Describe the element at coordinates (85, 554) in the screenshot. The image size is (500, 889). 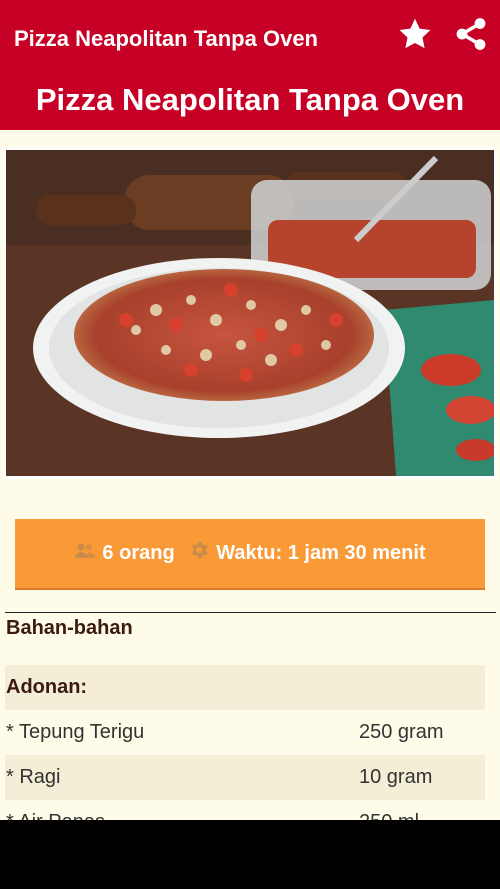
I see `people-icon` at that location.